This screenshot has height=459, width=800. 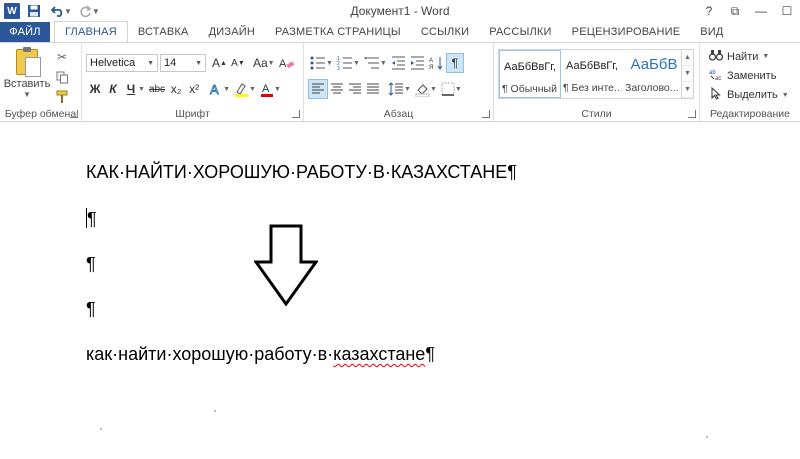 I want to click on style-normal: АаБбВвГг, ¶ Обычный, so click(x=530, y=74).